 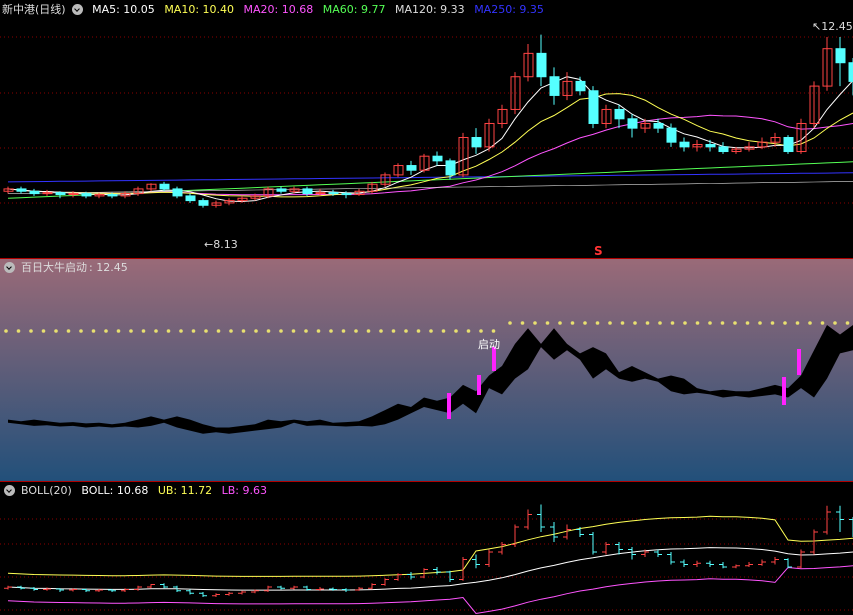 What do you see at coordinates (430, 569) in the screenshot?
I see `boll-mid-line` at bounding box center [430, 569].